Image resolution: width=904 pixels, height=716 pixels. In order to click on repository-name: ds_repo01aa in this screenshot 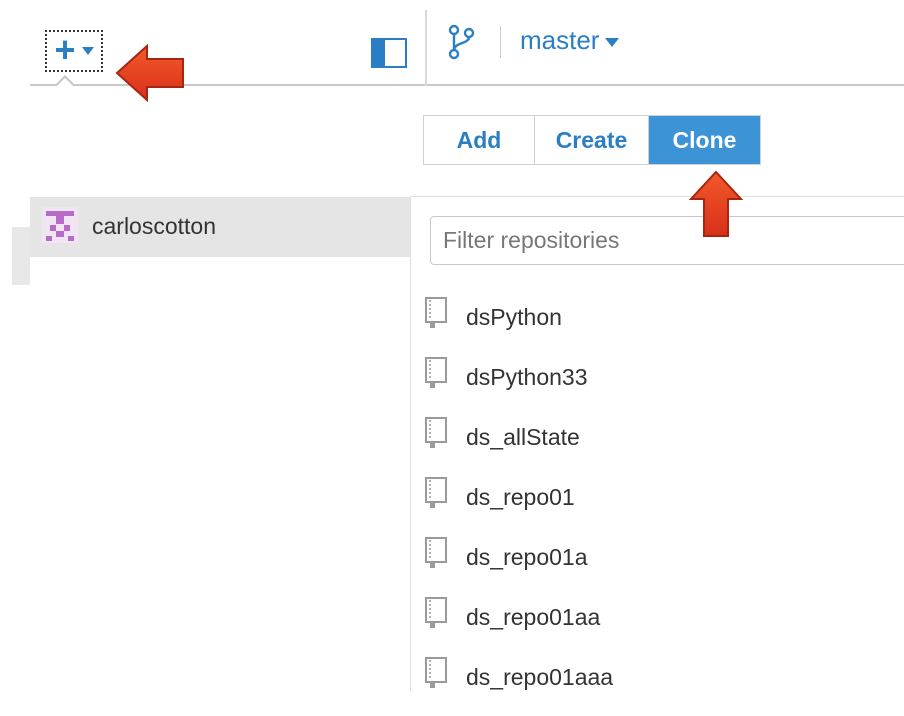, I will do `click(533, 617)`.